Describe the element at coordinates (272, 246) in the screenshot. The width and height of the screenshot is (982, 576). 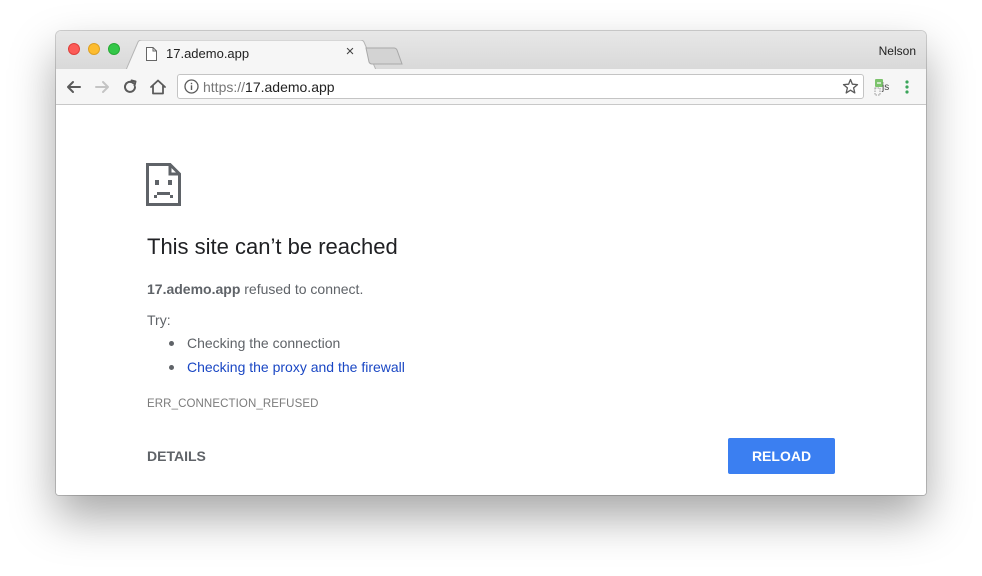
I see `error-headline: This site can’t be reached` at that location.